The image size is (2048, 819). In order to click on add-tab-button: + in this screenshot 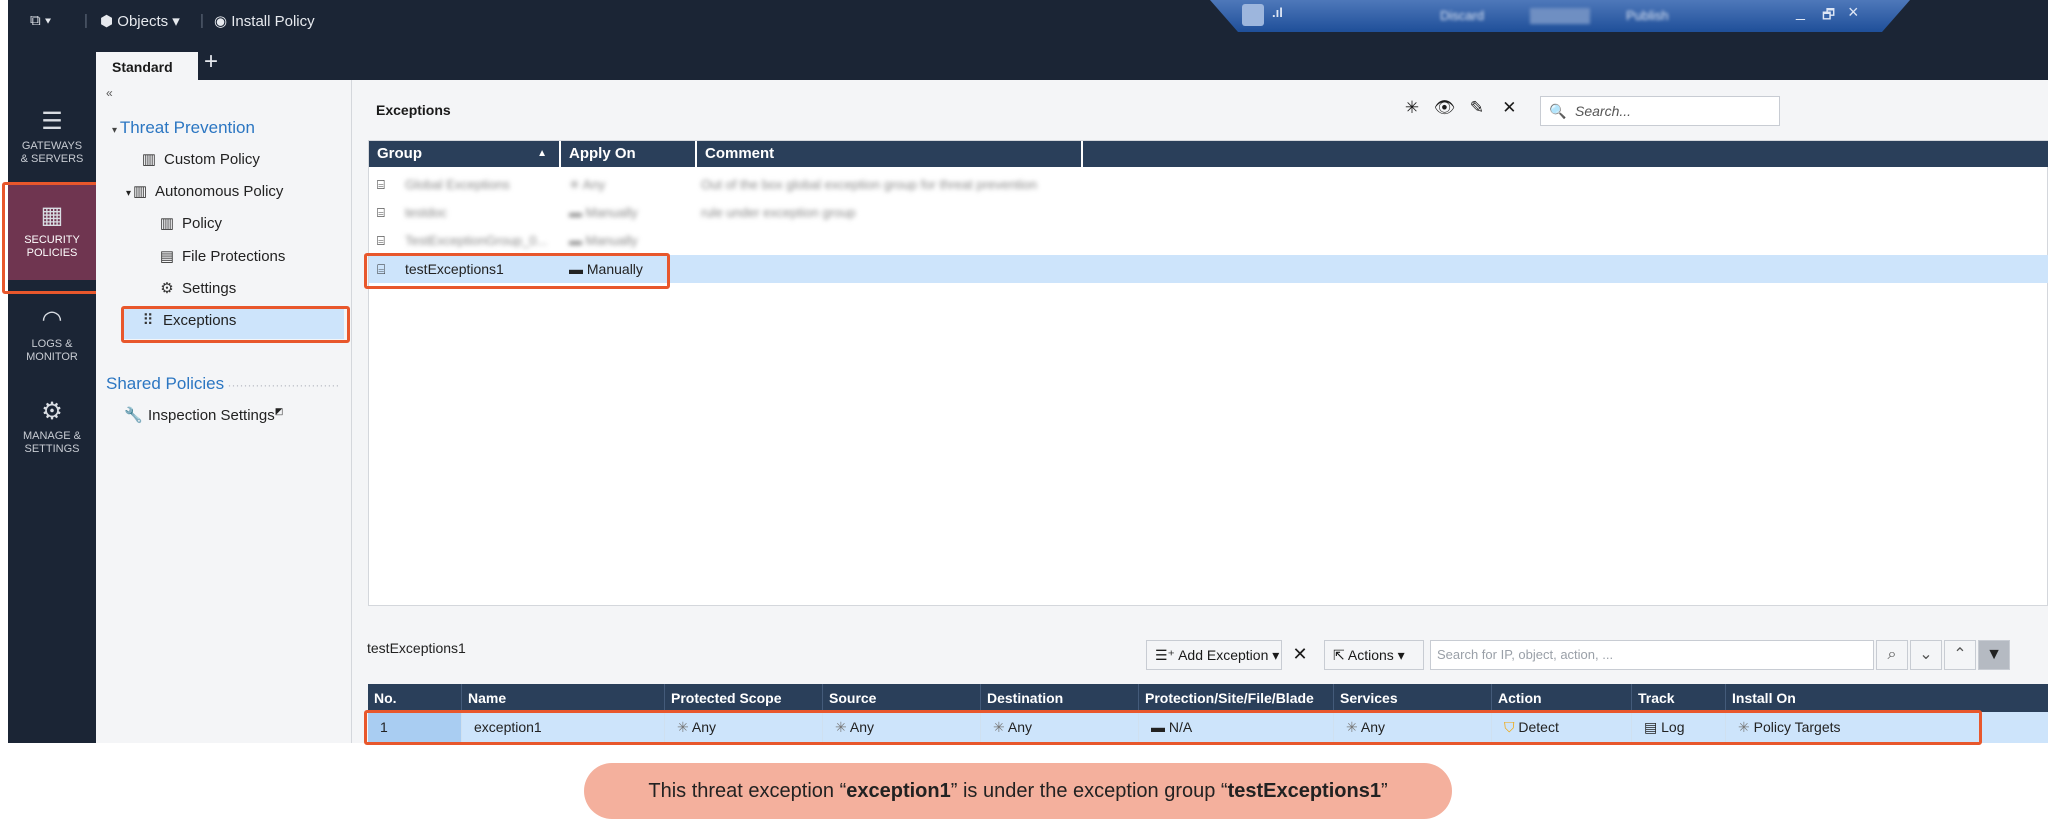, I will do `click(211, 62)`.